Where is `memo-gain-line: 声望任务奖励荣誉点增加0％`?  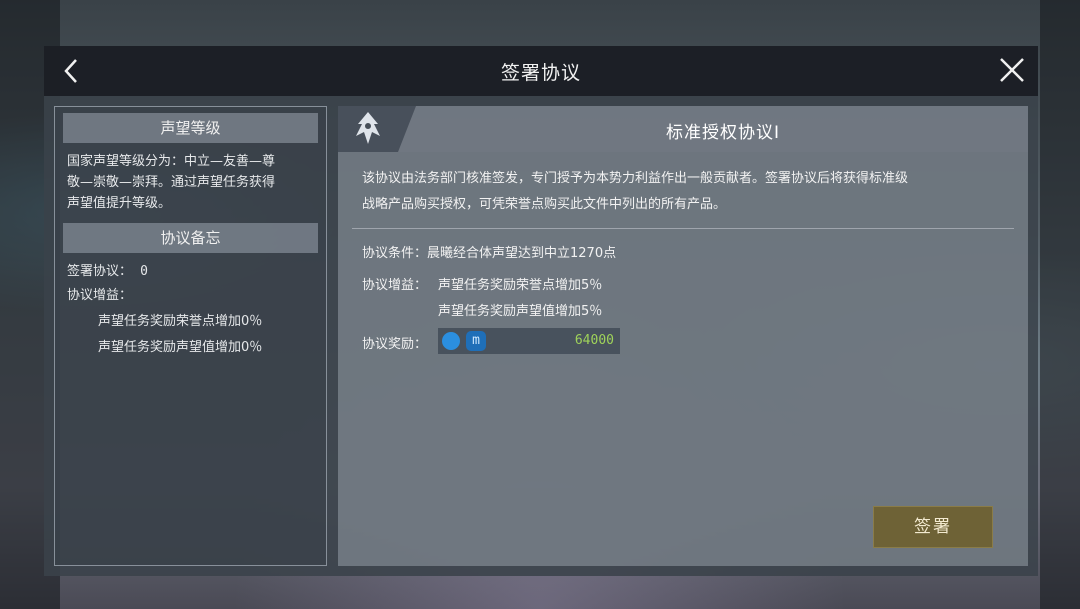
memo-gain-line: 声望任务奖励荣誉点增加0％ is located at coordinates (180, 321).